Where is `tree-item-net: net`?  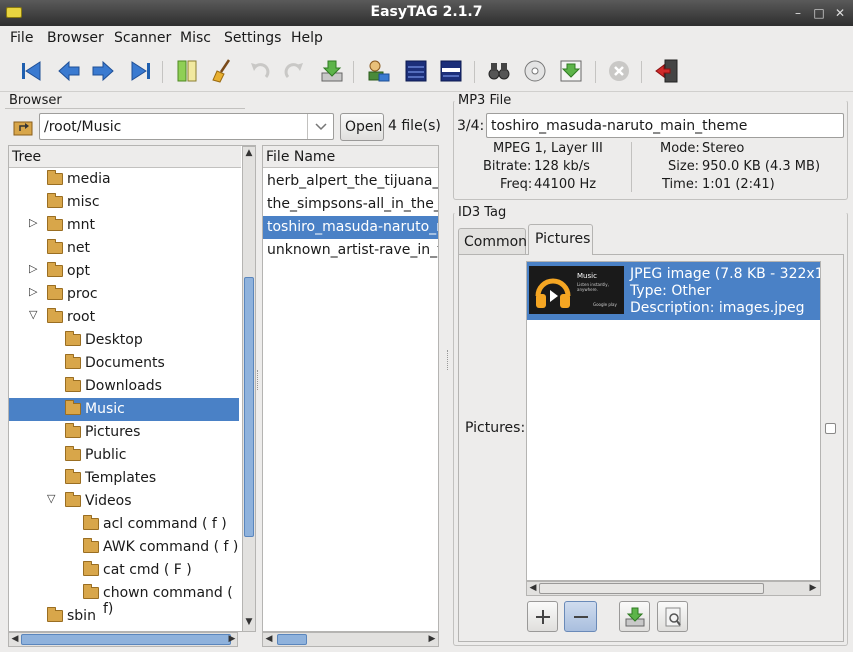
tree-item-net: net is located at coordinates (124, 248).